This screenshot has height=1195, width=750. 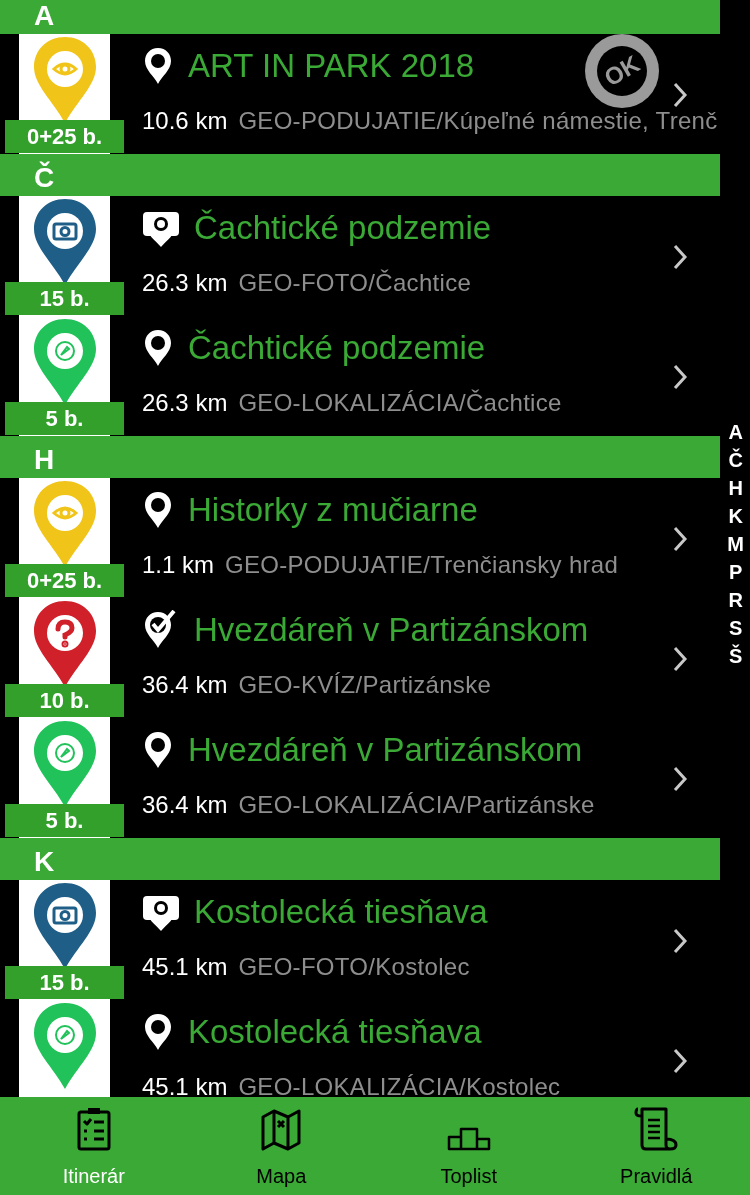 I want to click on index-letter: H, so click(x=735, y=488).